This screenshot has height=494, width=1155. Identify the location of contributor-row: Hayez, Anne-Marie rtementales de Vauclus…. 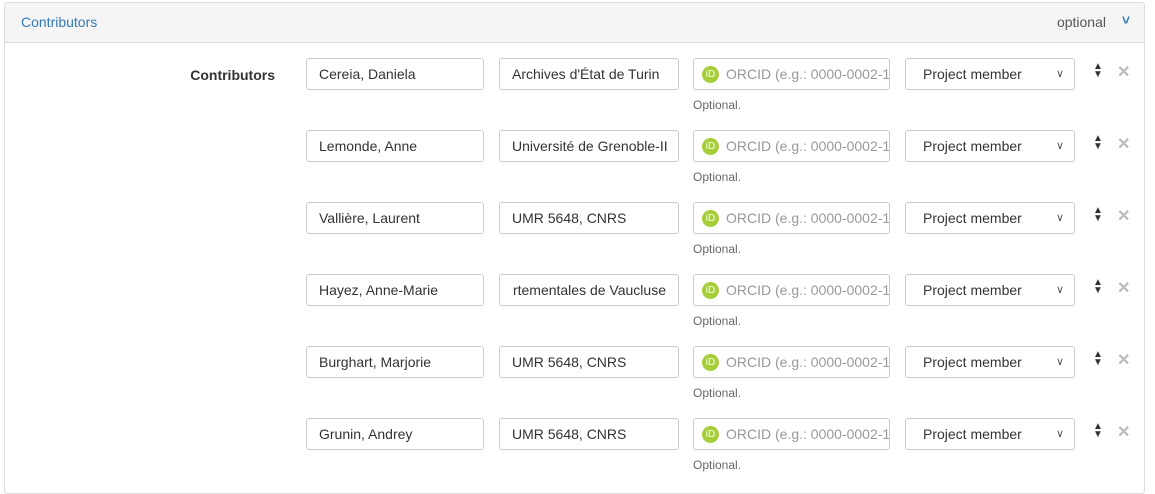
(574, 310).